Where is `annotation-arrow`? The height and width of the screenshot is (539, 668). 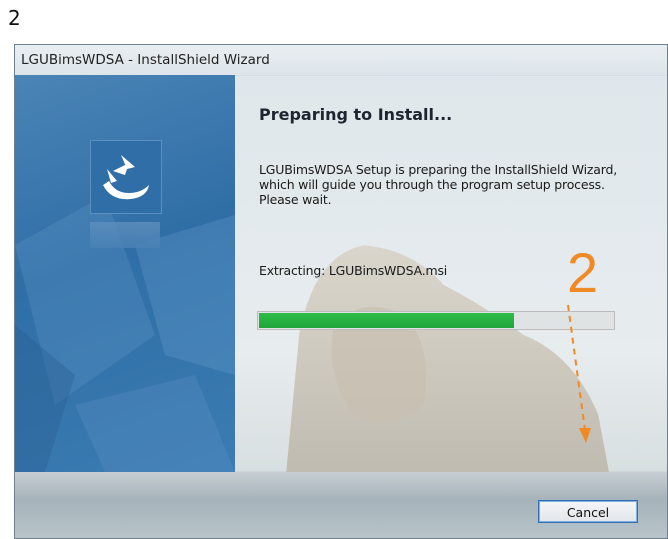 annotation-arrow is located at coordinates (579, 373).